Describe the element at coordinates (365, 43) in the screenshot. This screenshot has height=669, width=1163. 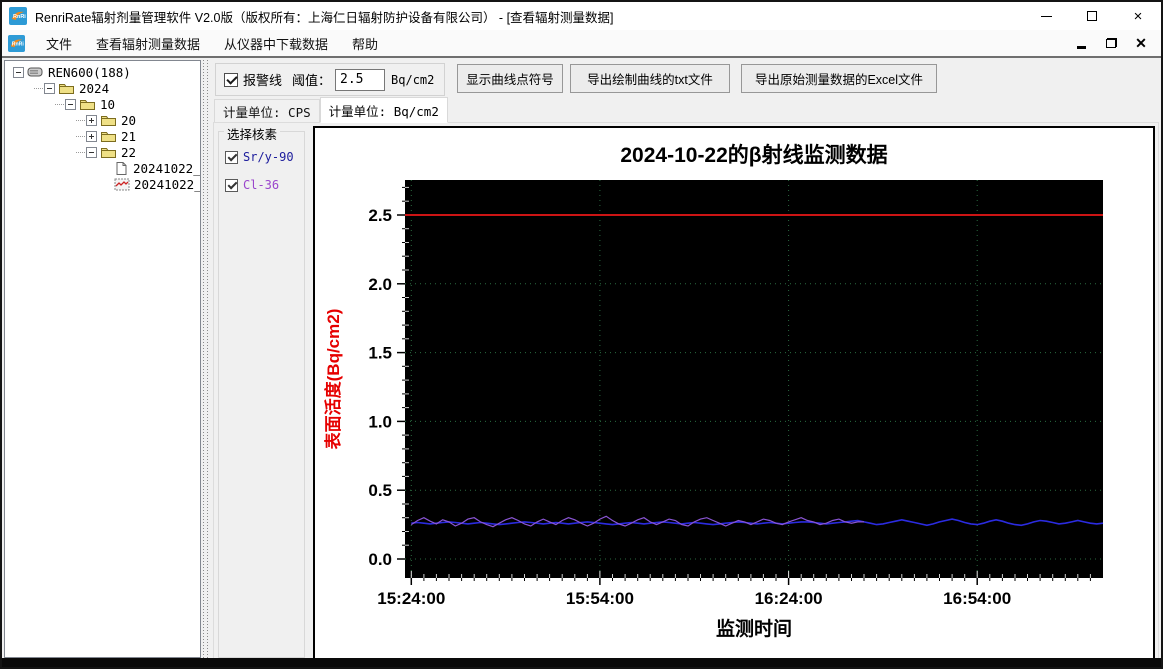
I see `menu-help: 帮助` at that location.